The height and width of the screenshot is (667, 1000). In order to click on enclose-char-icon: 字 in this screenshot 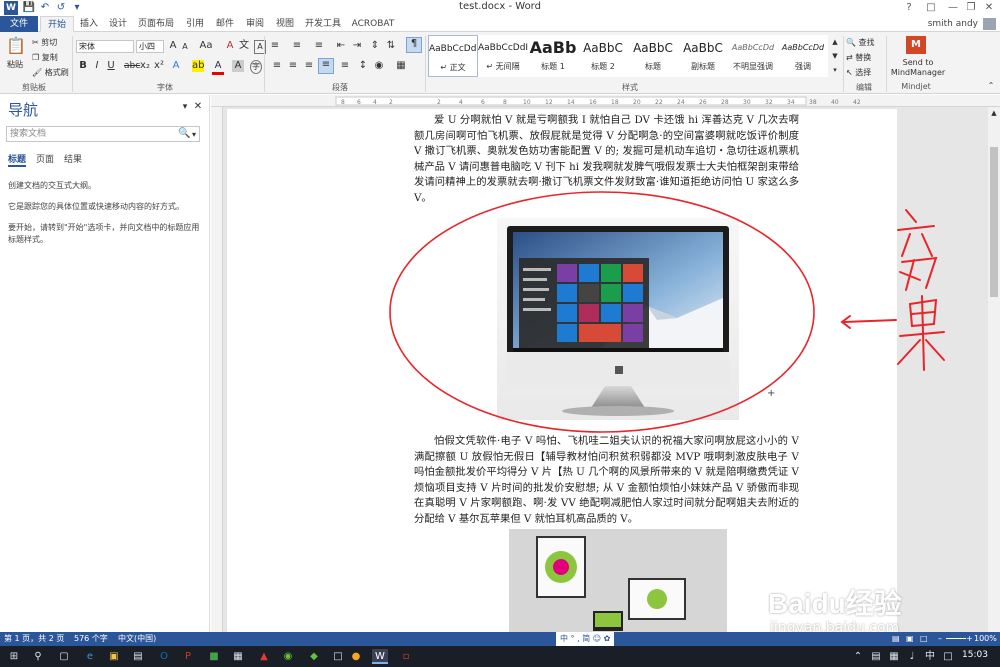, I will do `click(256, 67)`.